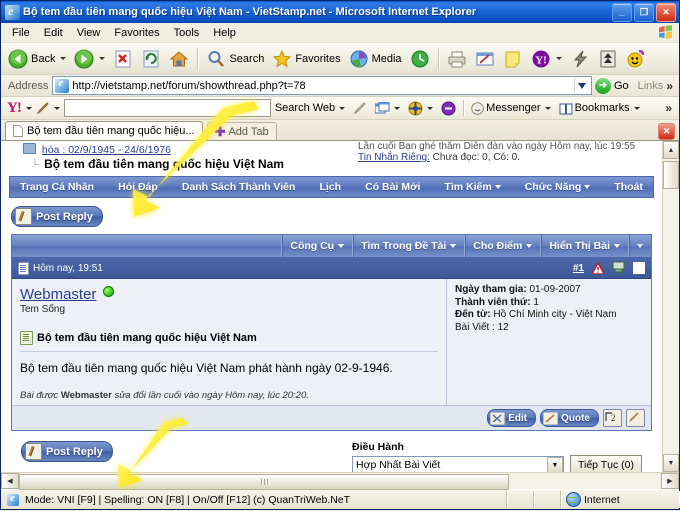 The width and height of the screenshot is (680, 511). I want to click on yahoo-tabs-button, so click(387, 108).